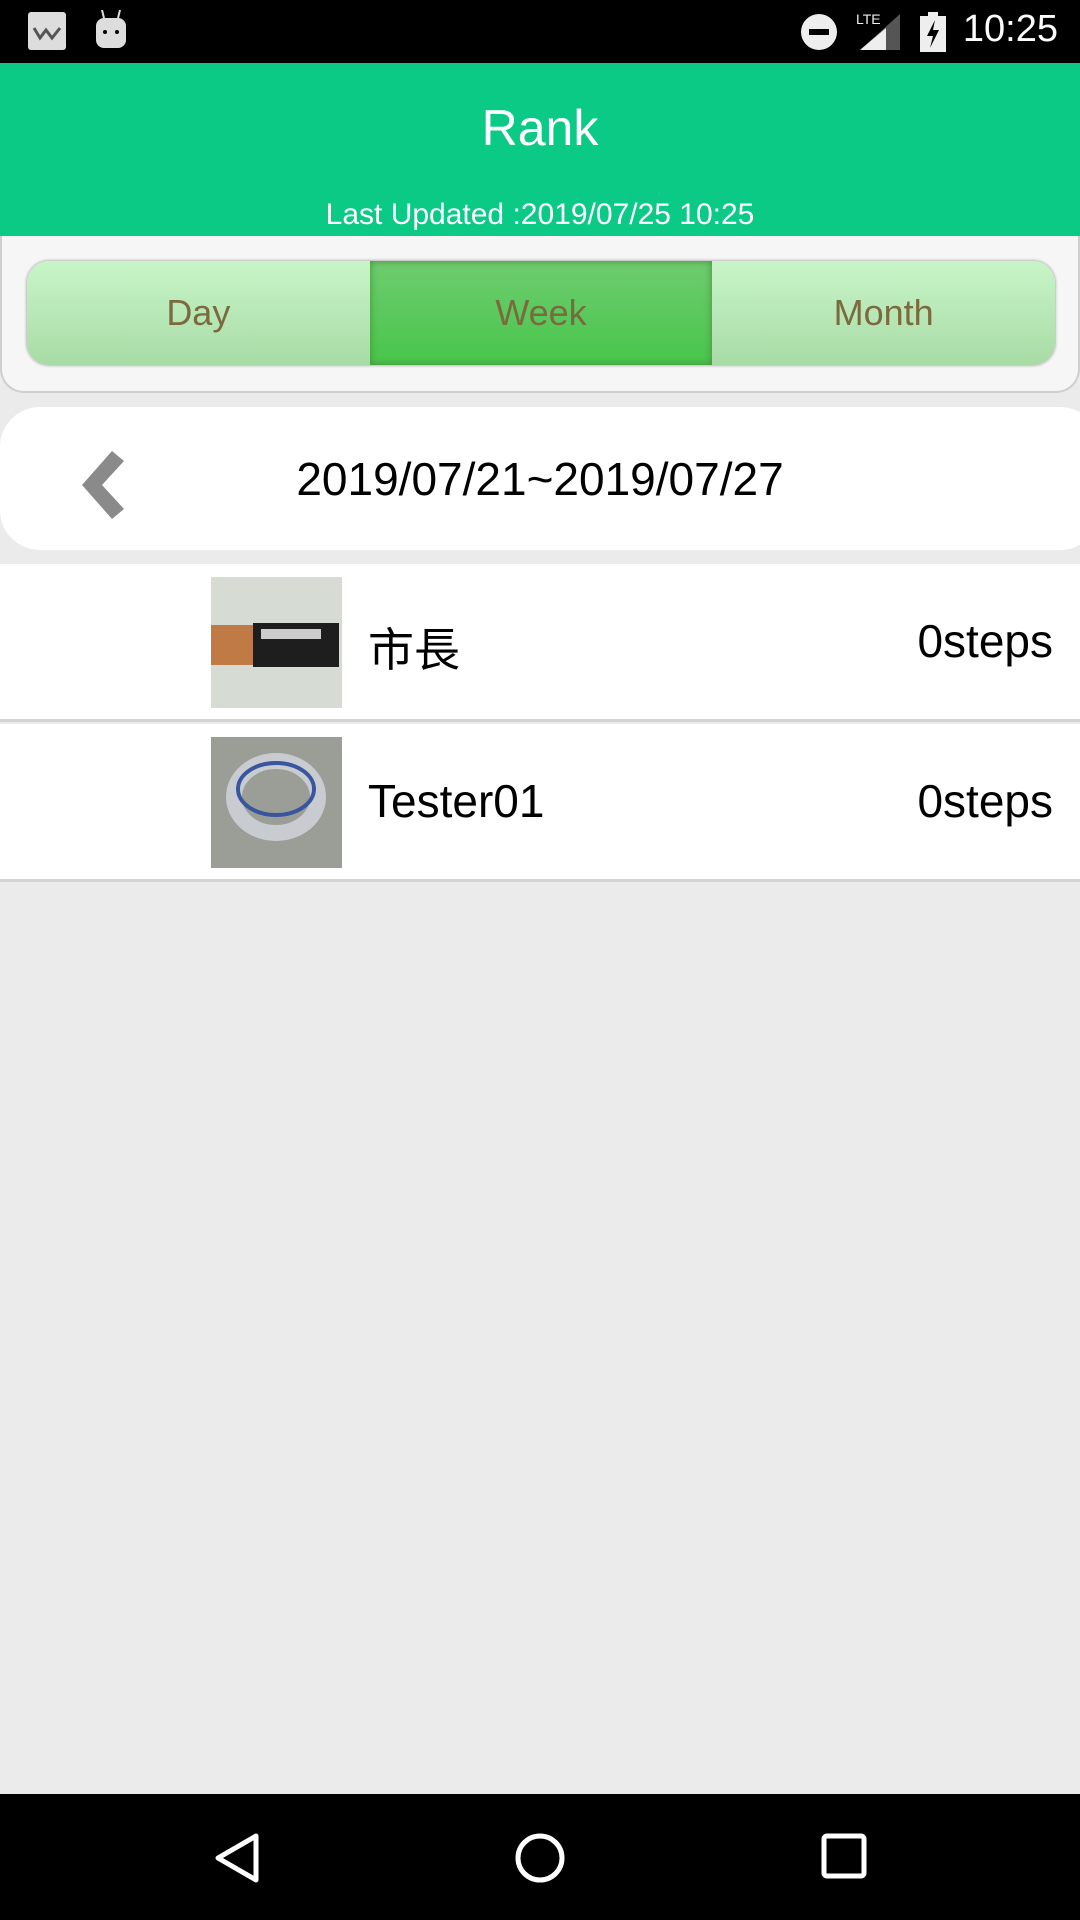 The height and width of the screenshot is (1920, 1080). I want to click on last-updated: Last Updated :2019/07/25 10:25, so click(540, 214).